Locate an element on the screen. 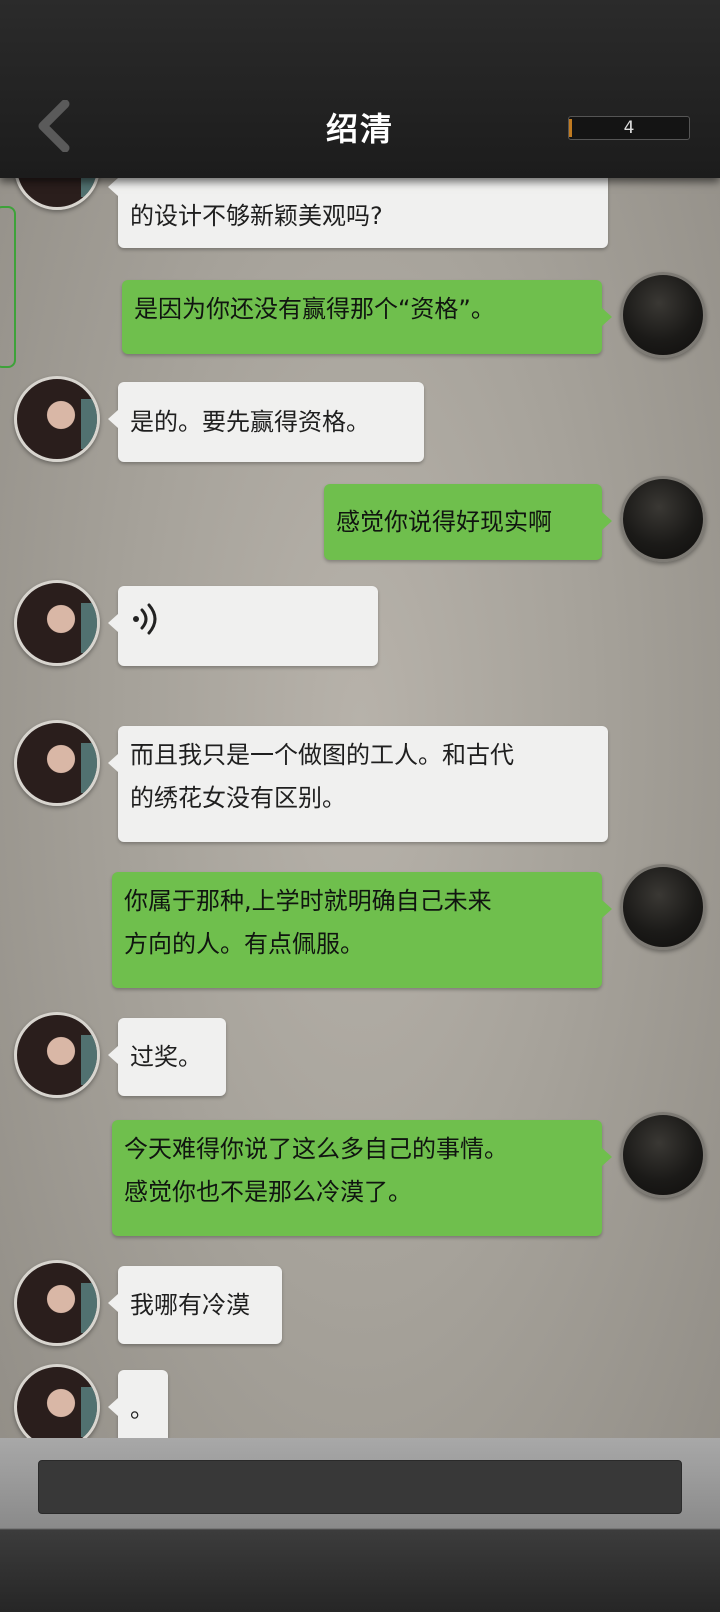 This screenshot has height=1612, width=720. message-line: 是因为你还没有赢得那个“资格”。 is located at coordinates (314, 309).